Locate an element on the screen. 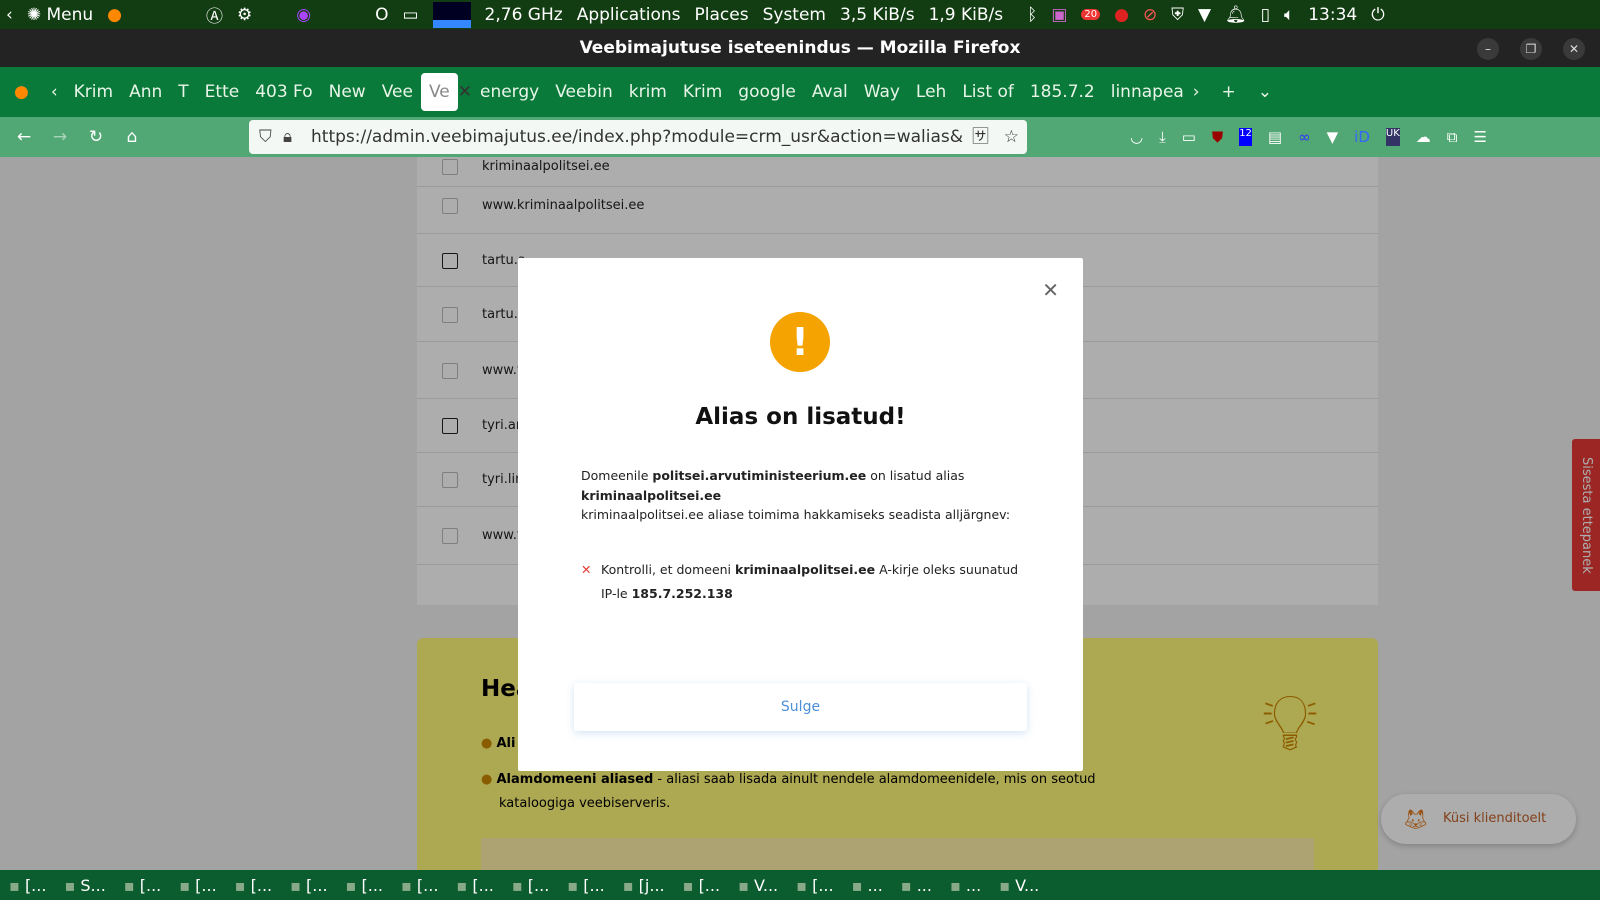 The height and width of the screenshot is (900, 1600). lock-icon: 🔒︎ is located at coordinates (287, 137).